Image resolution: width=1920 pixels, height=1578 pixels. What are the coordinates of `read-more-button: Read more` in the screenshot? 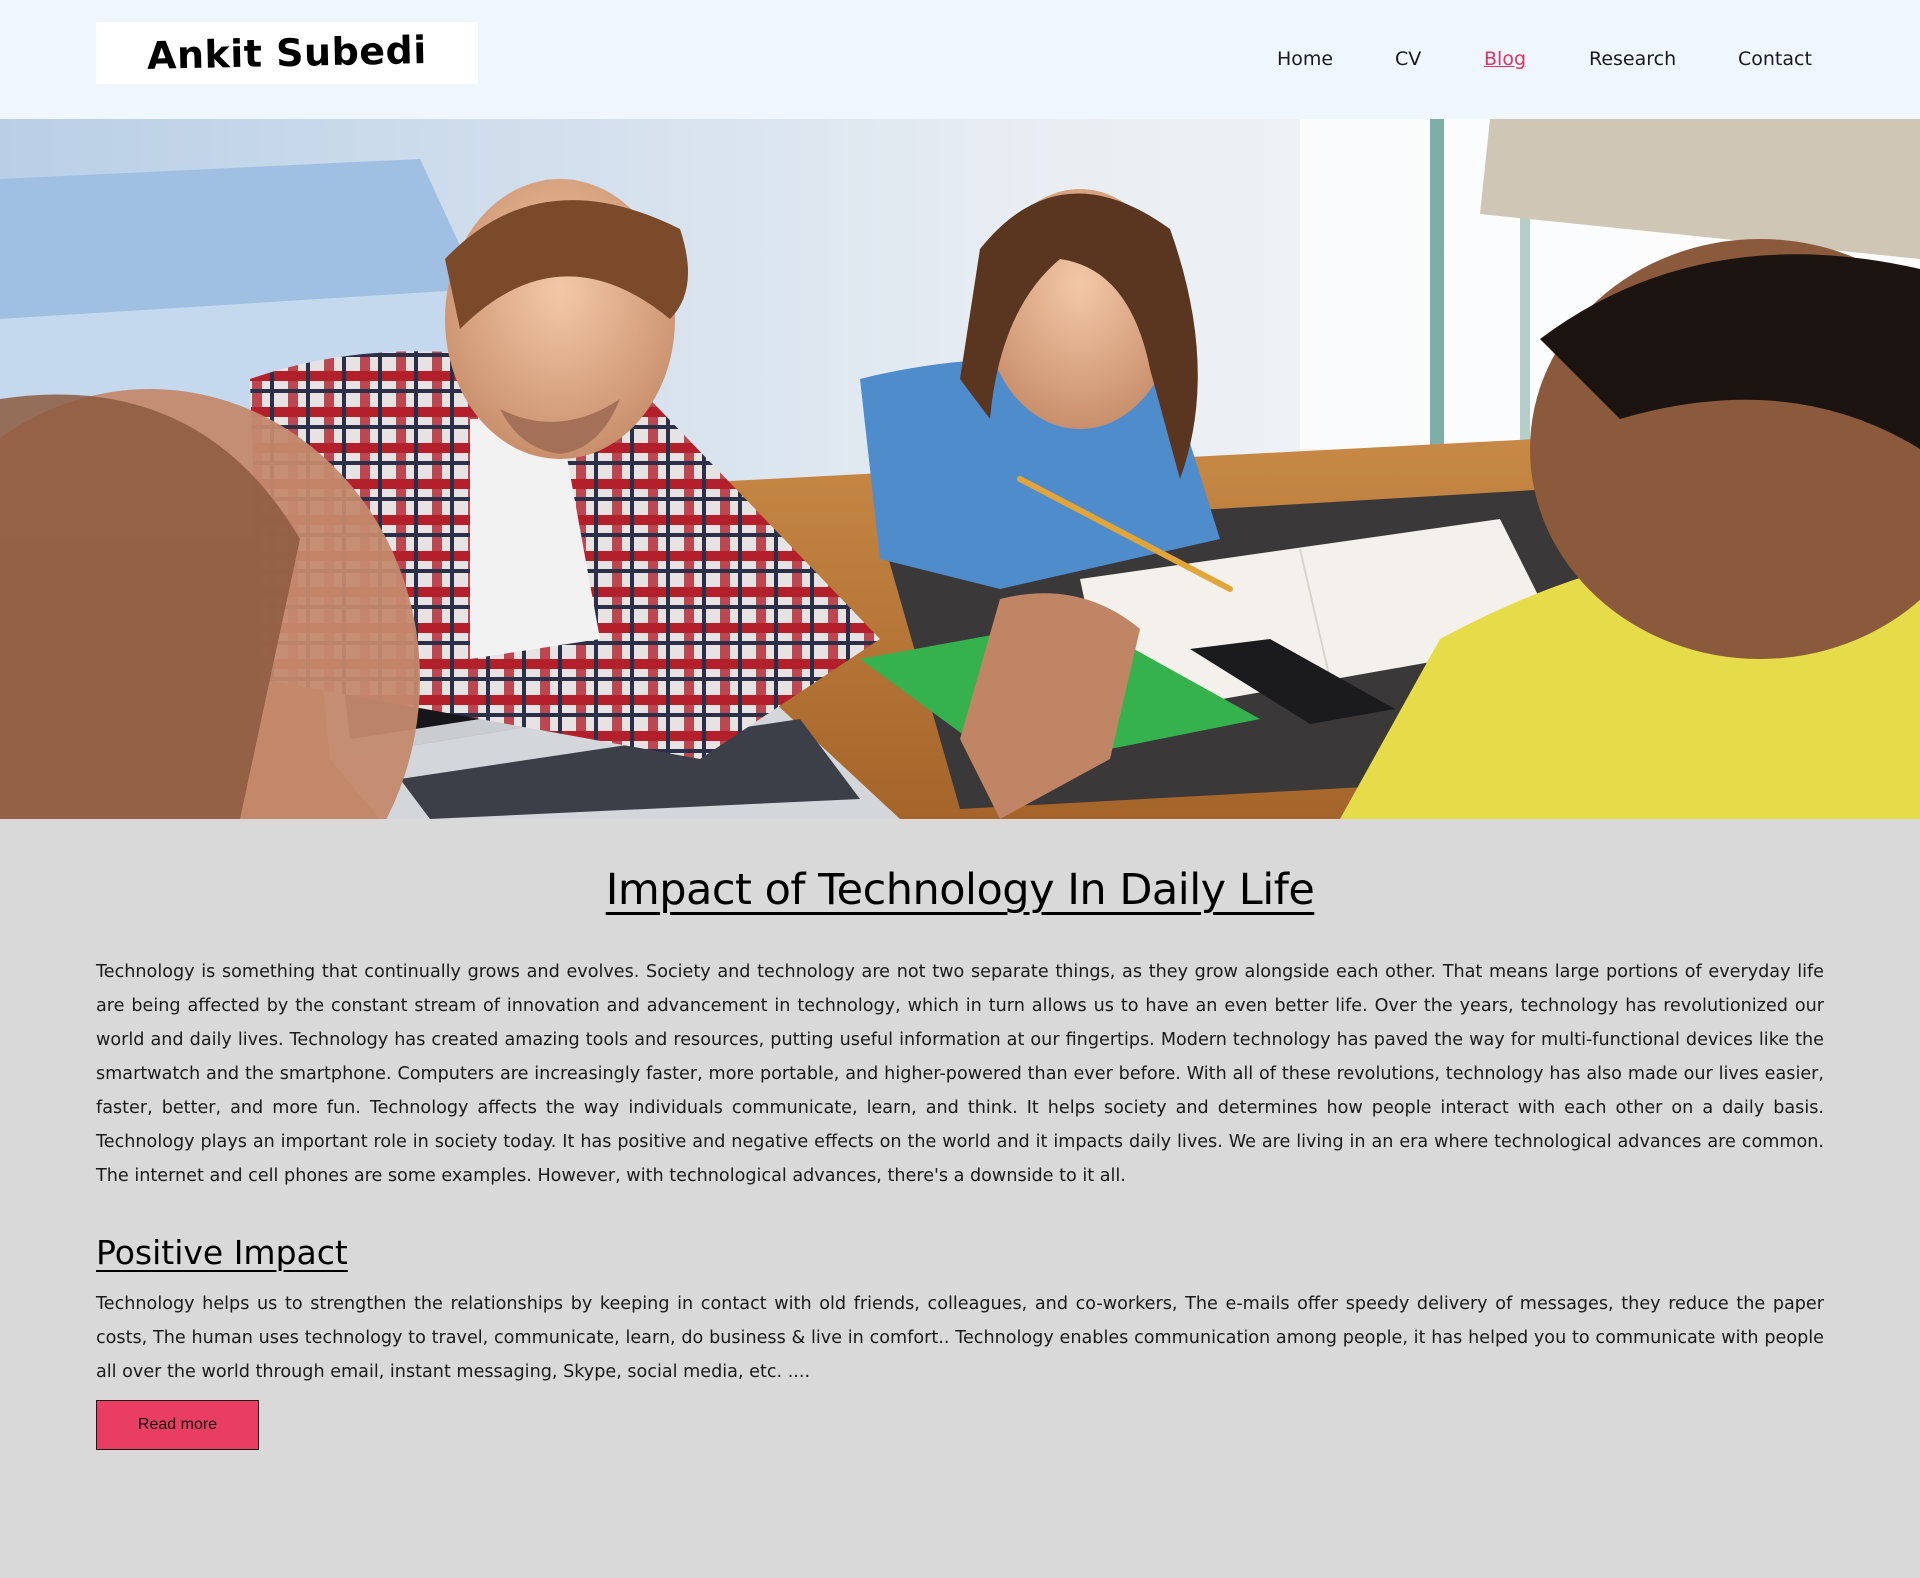 It's located at (177, 1425).